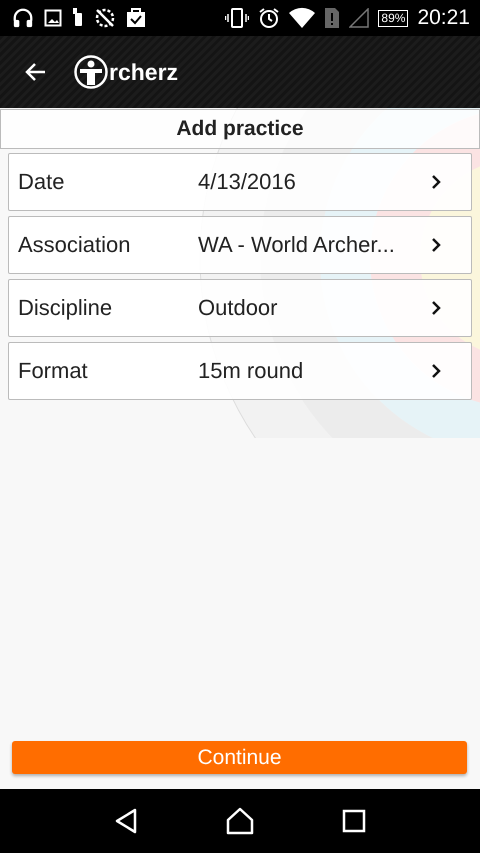 This screenshot has height=853, width=480. I want to click on alarm-clock-icon, so click(269, 18).